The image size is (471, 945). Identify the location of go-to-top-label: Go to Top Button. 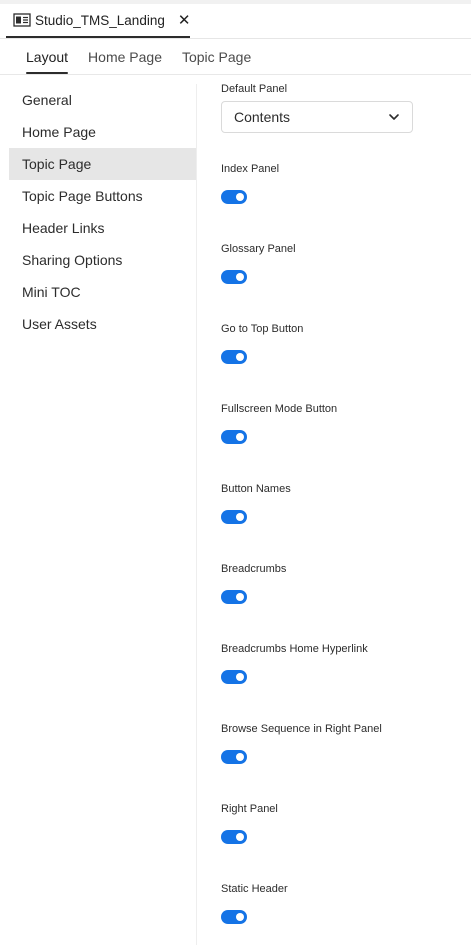
(262, 329).